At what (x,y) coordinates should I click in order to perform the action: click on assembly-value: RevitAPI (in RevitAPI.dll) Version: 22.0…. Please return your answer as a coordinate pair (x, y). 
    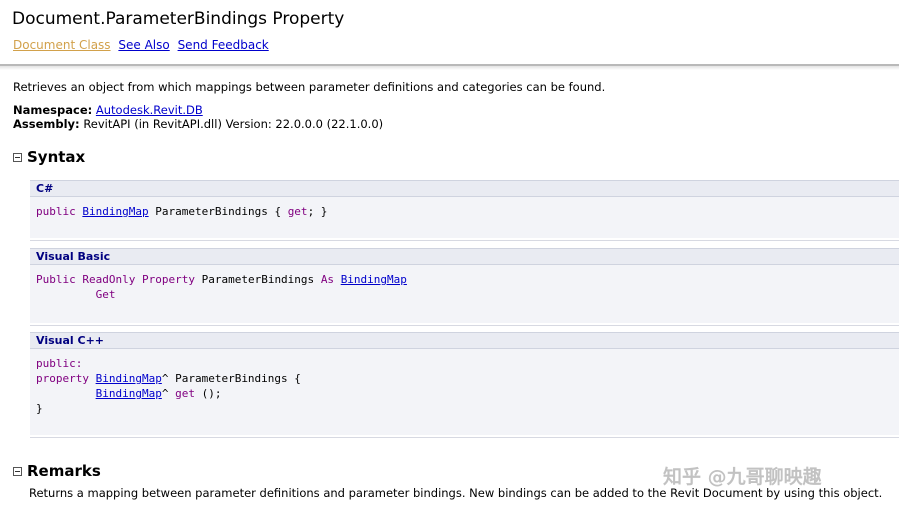
    Looking at the image, I should click on (233, 124).